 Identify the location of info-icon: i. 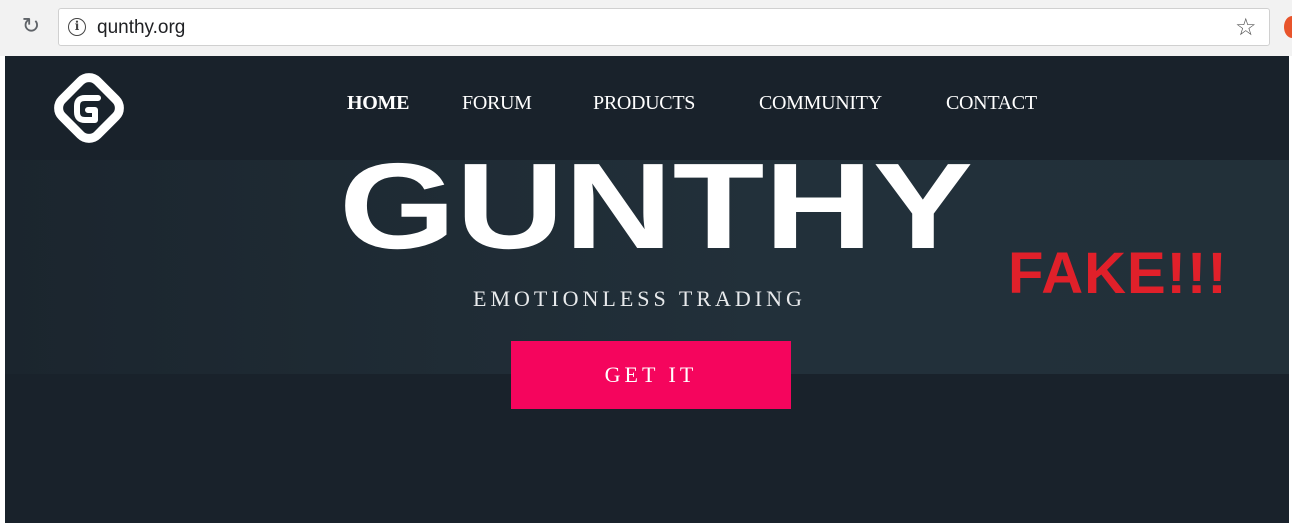
(77, 27).